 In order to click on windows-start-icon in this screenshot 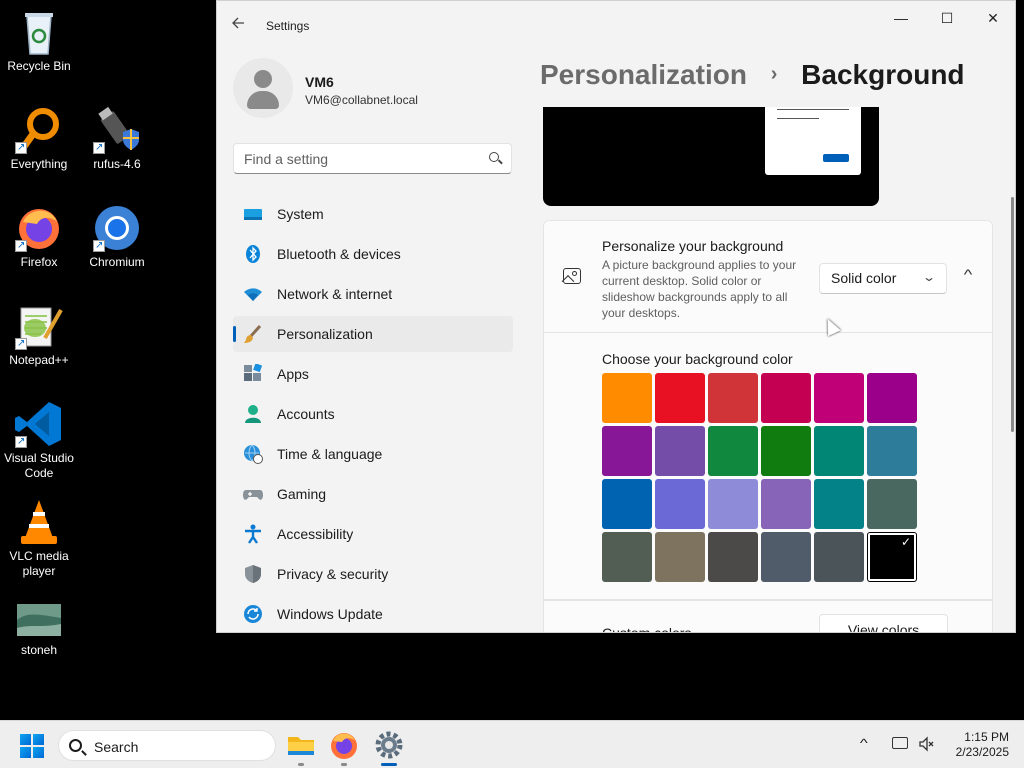, I will do `click(32, 746)`.